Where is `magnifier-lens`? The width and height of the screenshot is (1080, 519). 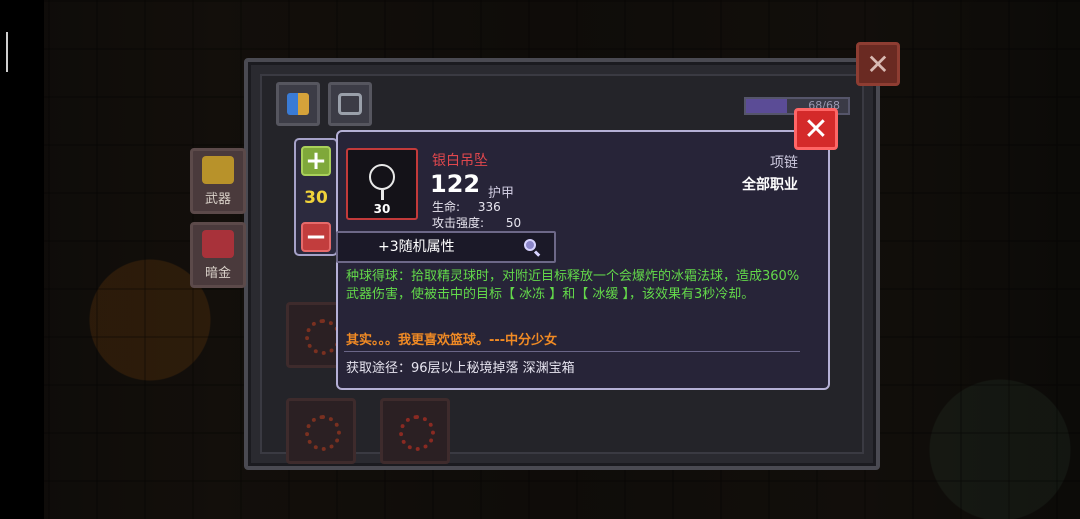
magnifier-lens is located at coordinates (530, 245).